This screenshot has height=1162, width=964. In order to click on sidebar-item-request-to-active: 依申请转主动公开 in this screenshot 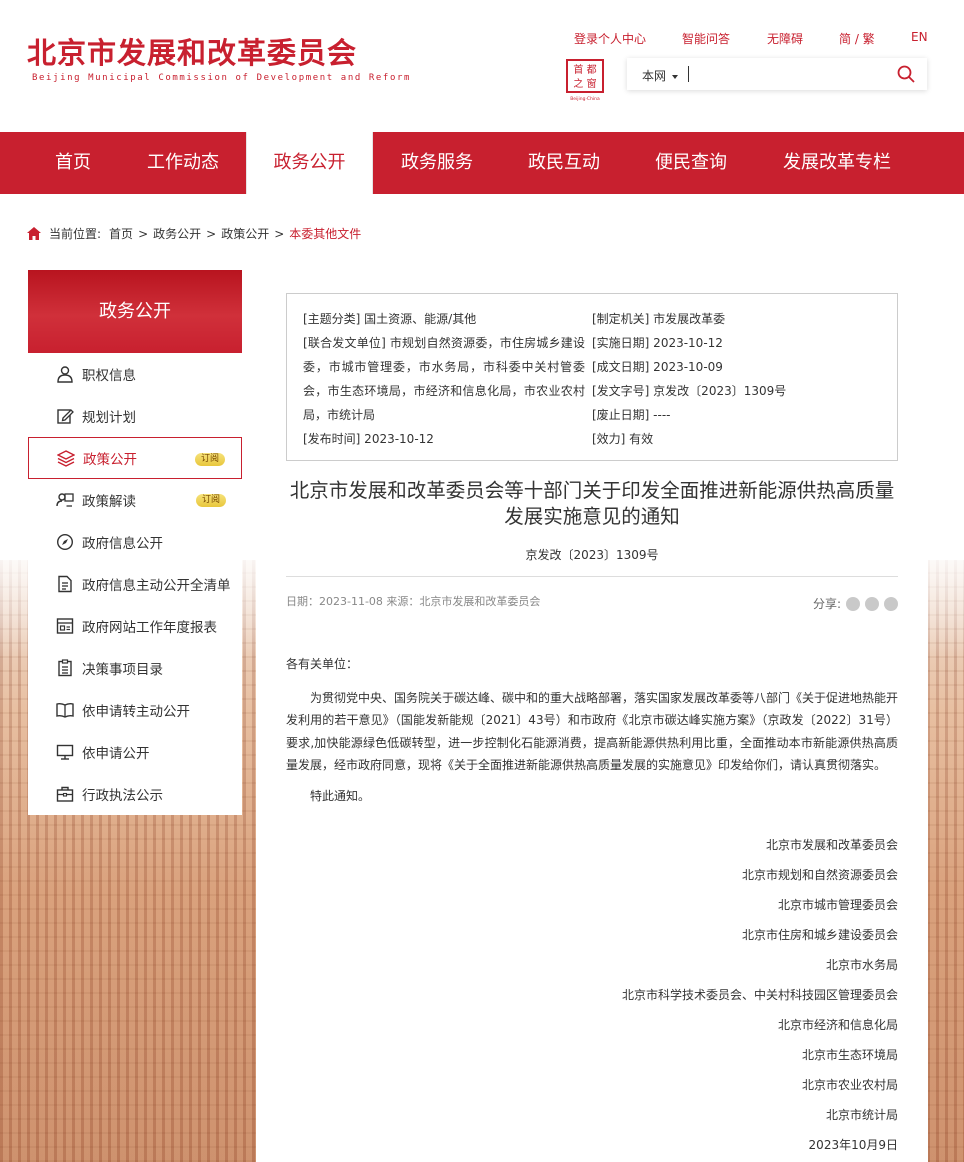, I will do `click(135, 710)`.